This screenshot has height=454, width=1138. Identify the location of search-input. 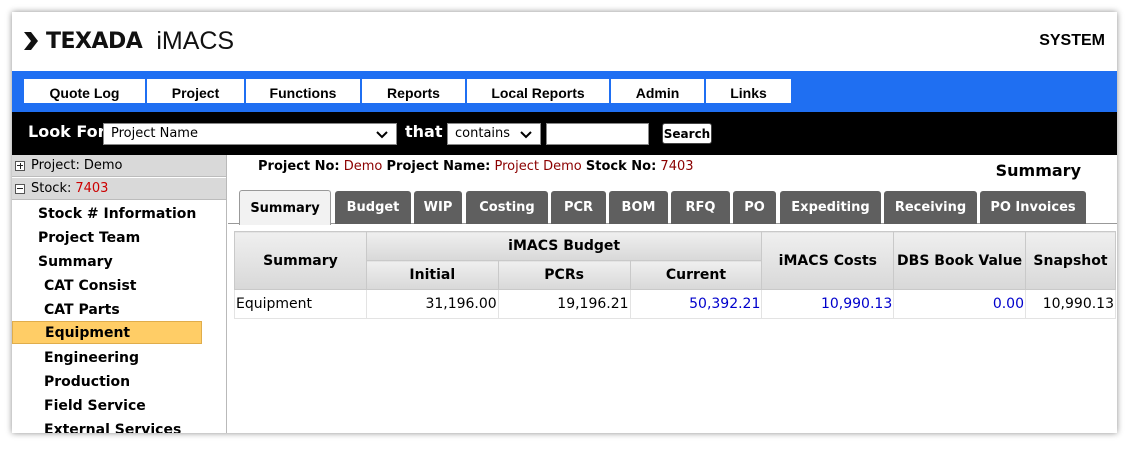
(597, 134).